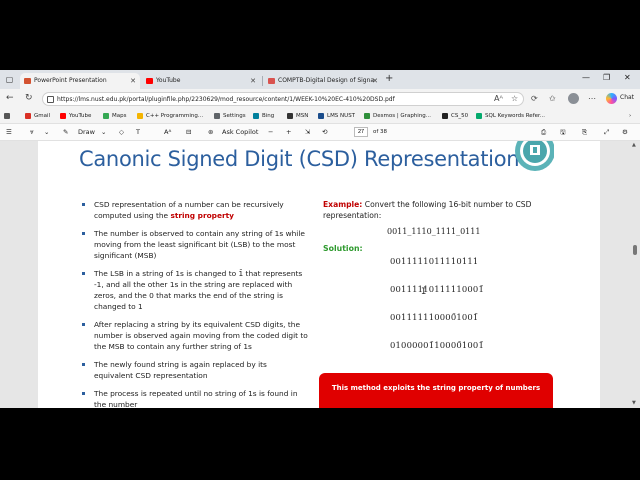 The width and height of the screenshot is (640, 480). What do you see at coordinates (634, 403) in the screenshot?
I see `scroll-down-icon: ▼` at bounding box center [634, 403].